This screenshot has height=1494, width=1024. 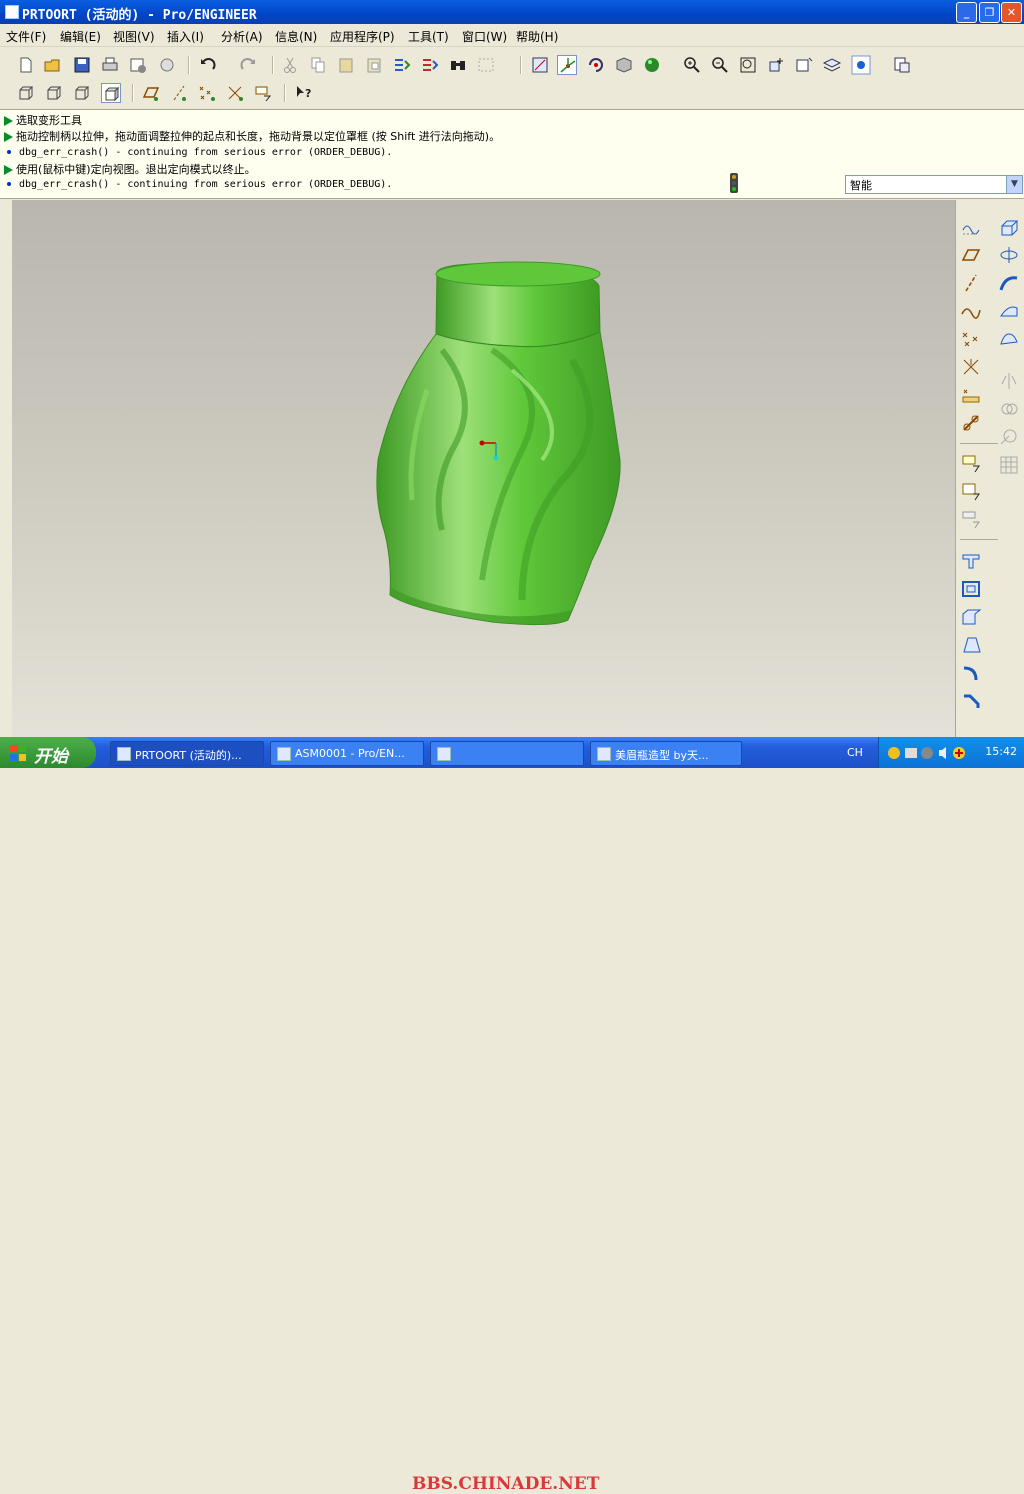 I want to click on open-icon, so click(x=53, y=65).